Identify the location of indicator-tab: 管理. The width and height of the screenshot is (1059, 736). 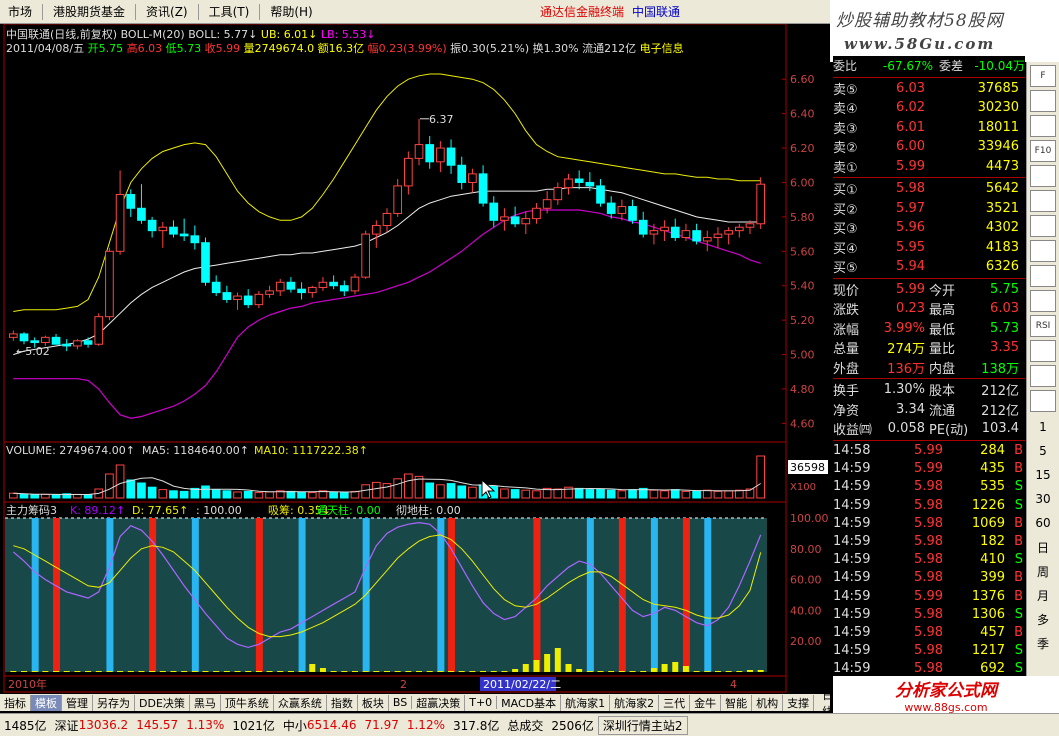
(77, 702).